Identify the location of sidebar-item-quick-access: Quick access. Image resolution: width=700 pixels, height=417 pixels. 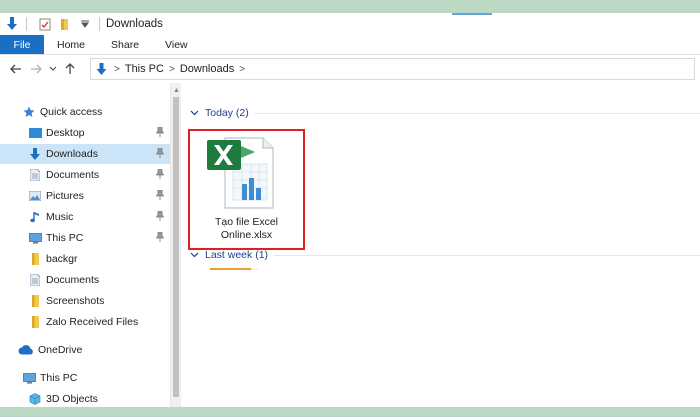
(85, 112).